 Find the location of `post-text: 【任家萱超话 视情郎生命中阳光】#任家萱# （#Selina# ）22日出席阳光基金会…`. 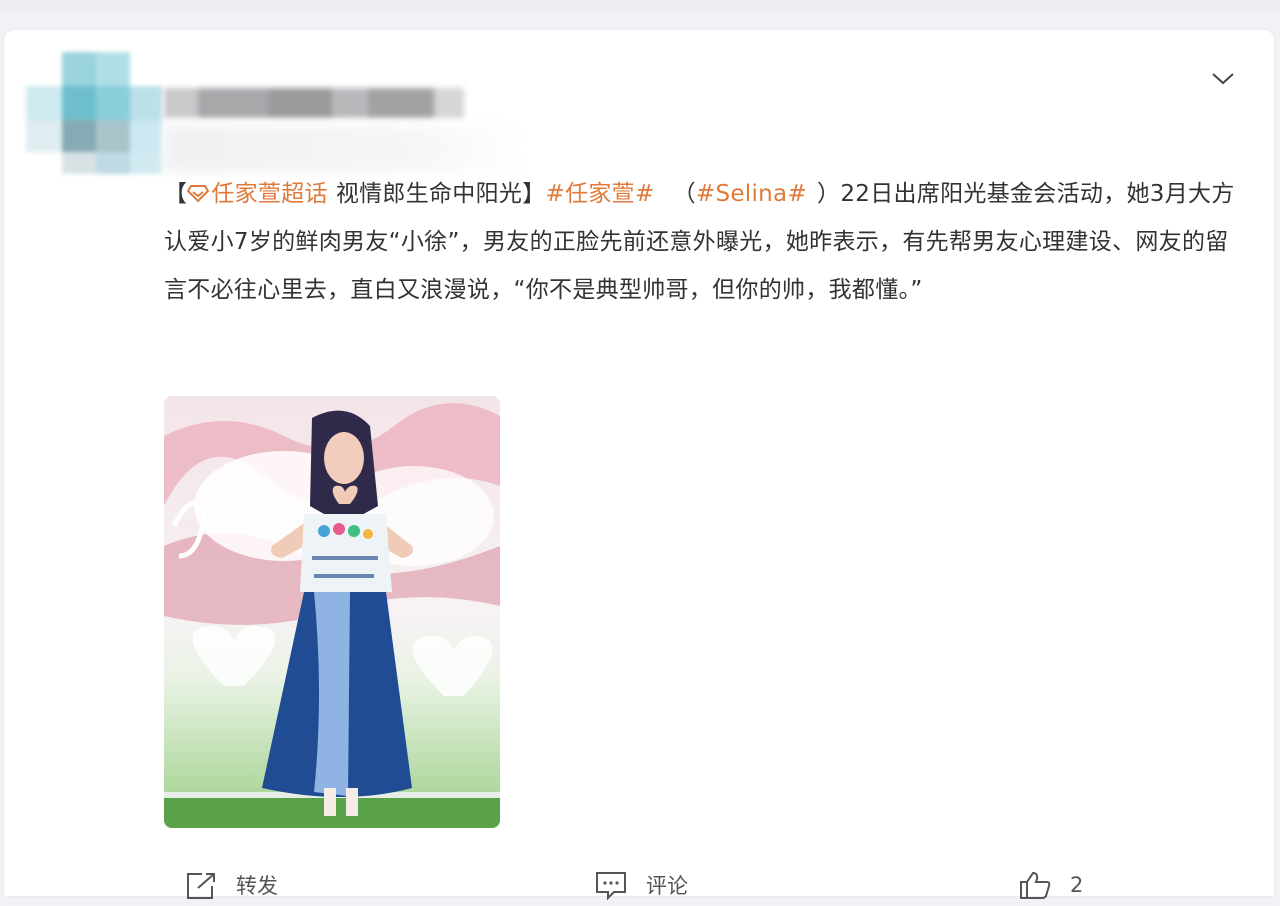

post-text: 【任家萱超话 视情郎生命中阳光】#任家萱# （#Selina# ）22日出席阳光基金会… is located at coordinates (701, 242).